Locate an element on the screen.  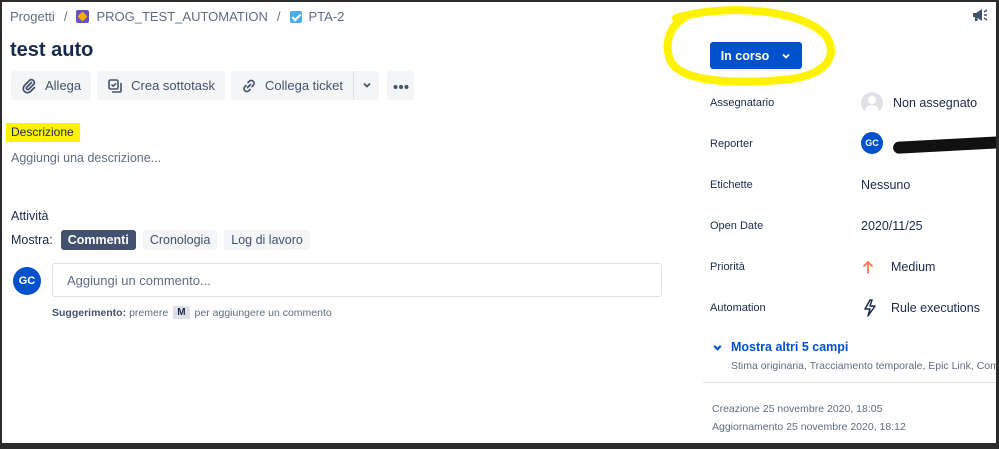
automation-value: Rule executions is located at coordinates (920, 308).